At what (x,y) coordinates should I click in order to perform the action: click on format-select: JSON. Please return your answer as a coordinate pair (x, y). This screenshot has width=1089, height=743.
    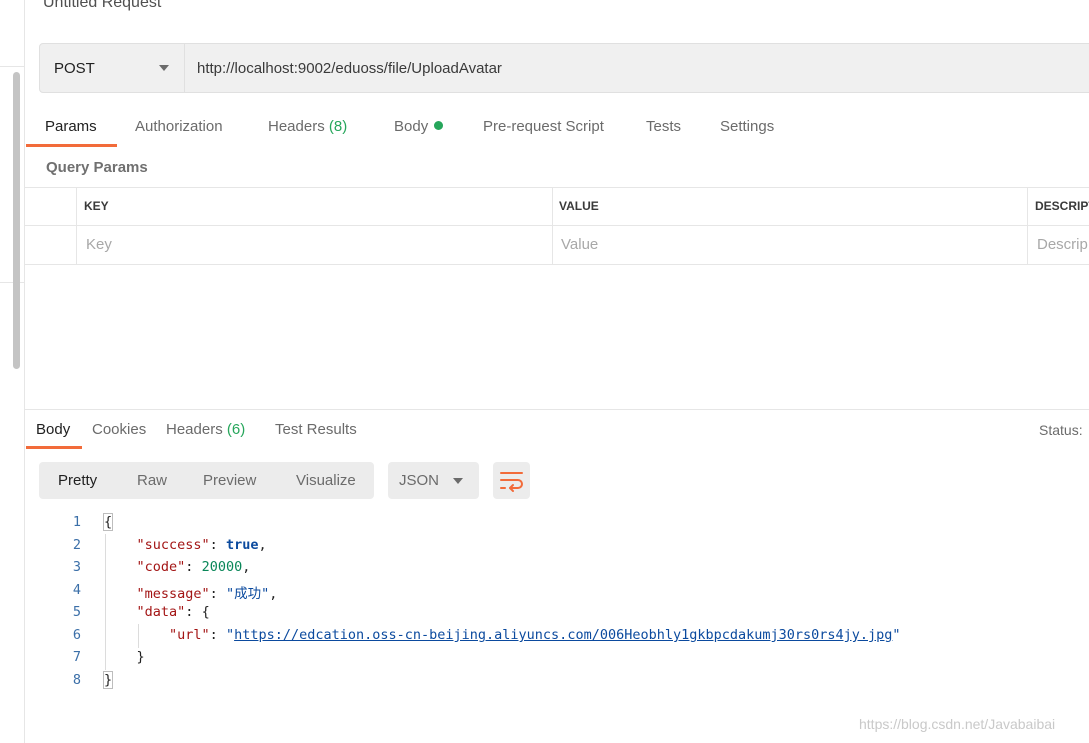
    Looking at the image, I should click on (433, 480).